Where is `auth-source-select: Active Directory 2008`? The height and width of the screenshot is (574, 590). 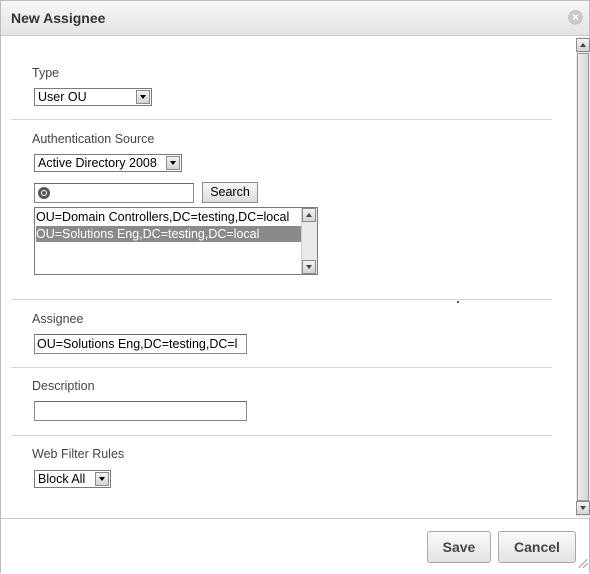
auth-source-select: Active Directory 2008 is located at coordinates (108, 163).